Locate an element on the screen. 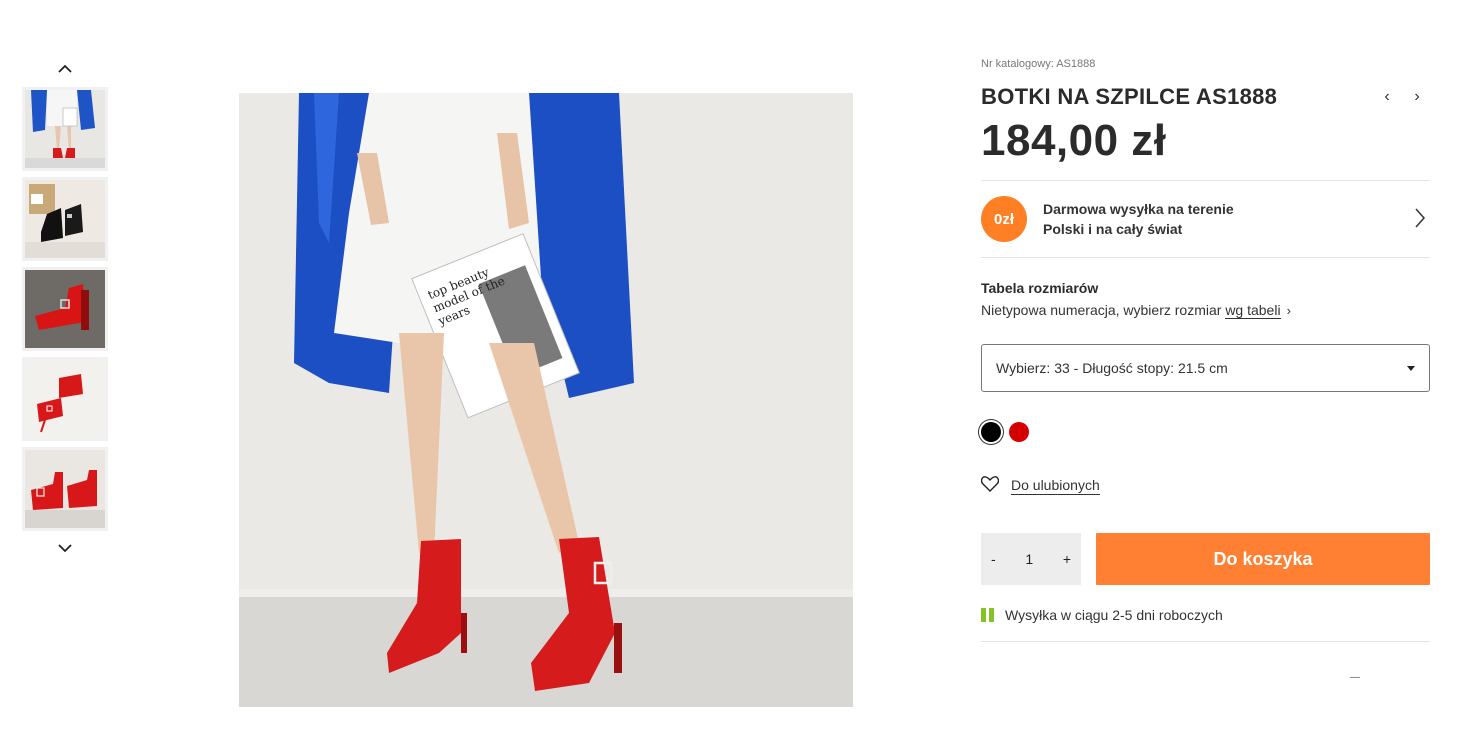  favorites-label: Do ulubionych is located at coordinates (1055, 485).